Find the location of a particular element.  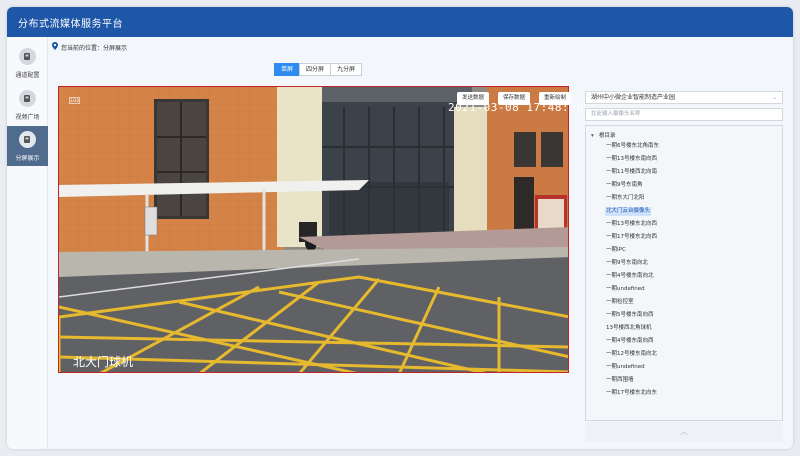

tree-node: 一期4号楼东南向西 is located at coordinates (630, 341).